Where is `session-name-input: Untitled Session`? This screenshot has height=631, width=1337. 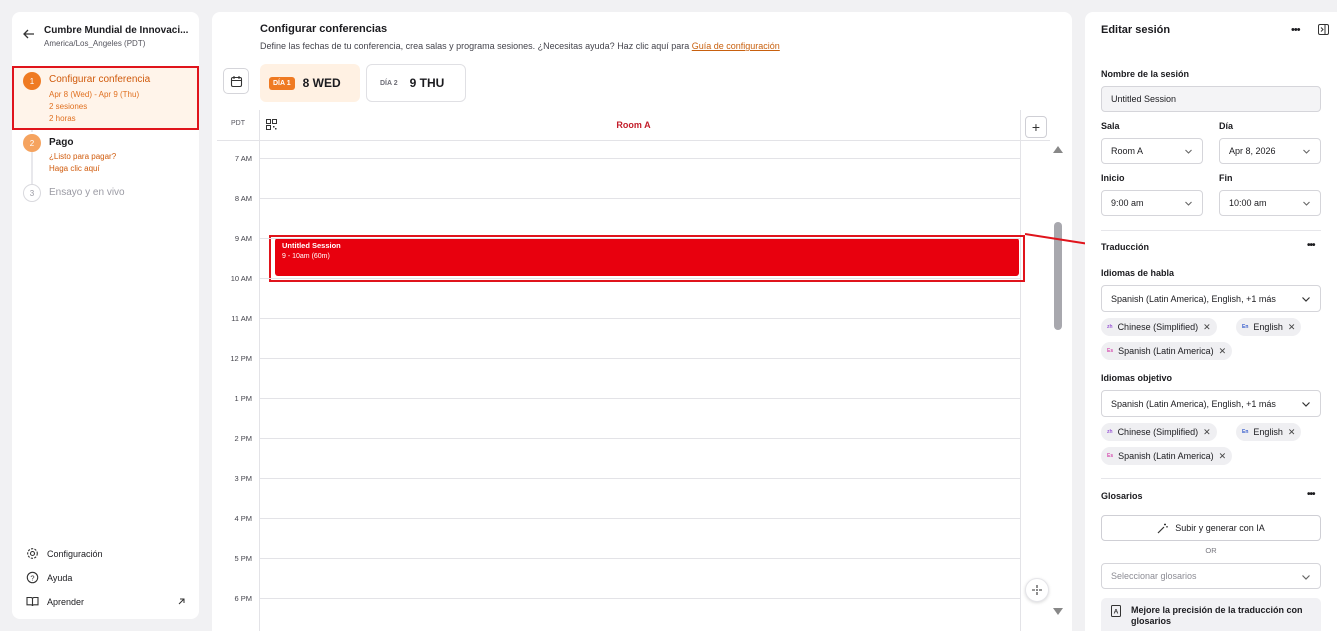
session-name-input: Untitled Session is located at coordinates (1211, 99).